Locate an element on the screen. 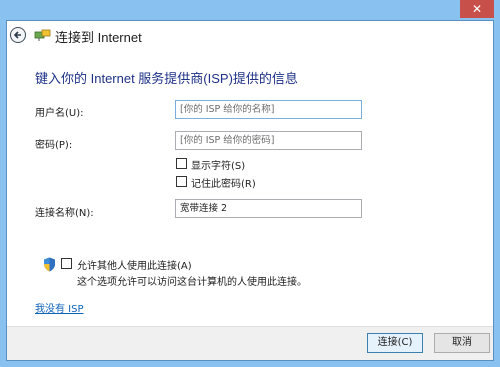 Image resolution: width=500 pixels, height=367 pixels. show-characters-label: 显示字符(S) is located at coordinates (218, 166).